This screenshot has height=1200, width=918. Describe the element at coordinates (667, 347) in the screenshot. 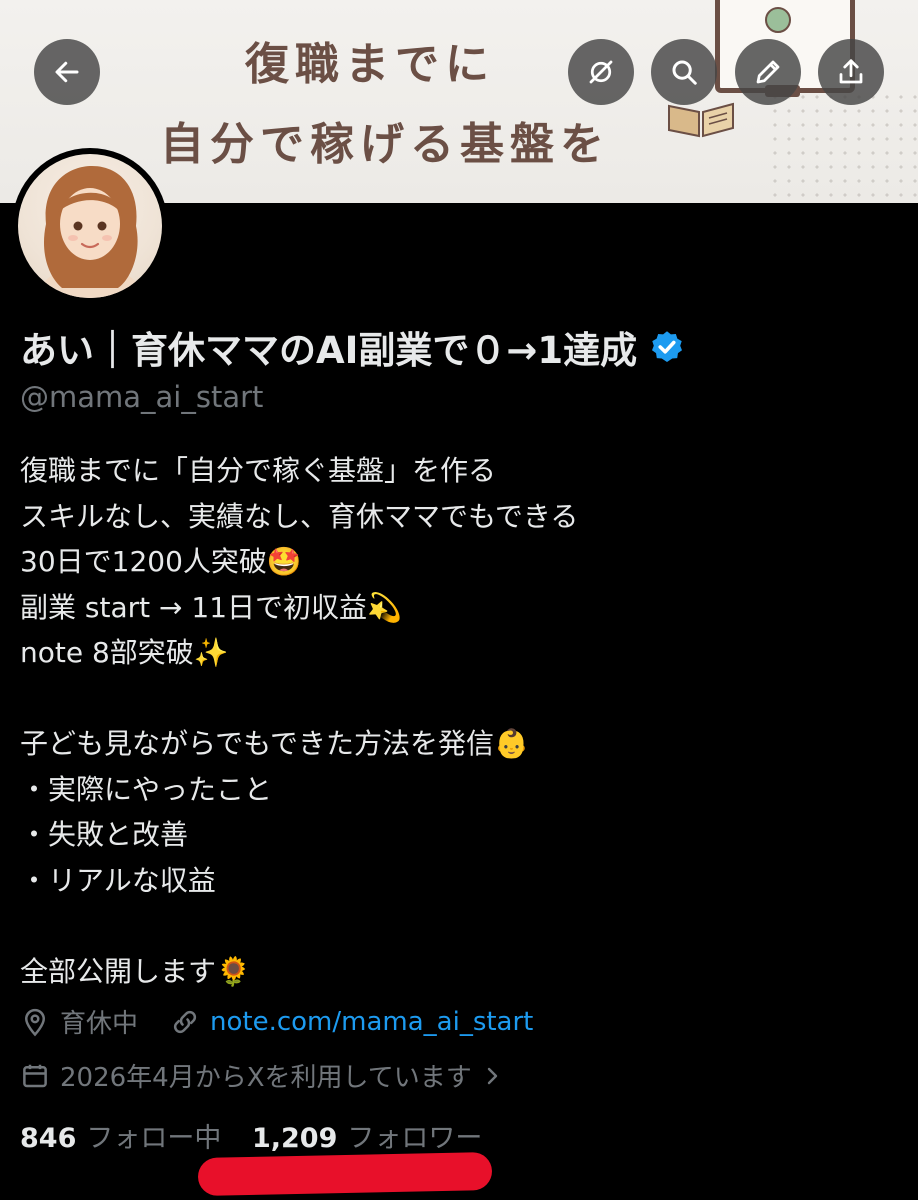

I see `verified-badge-icon` at that location.